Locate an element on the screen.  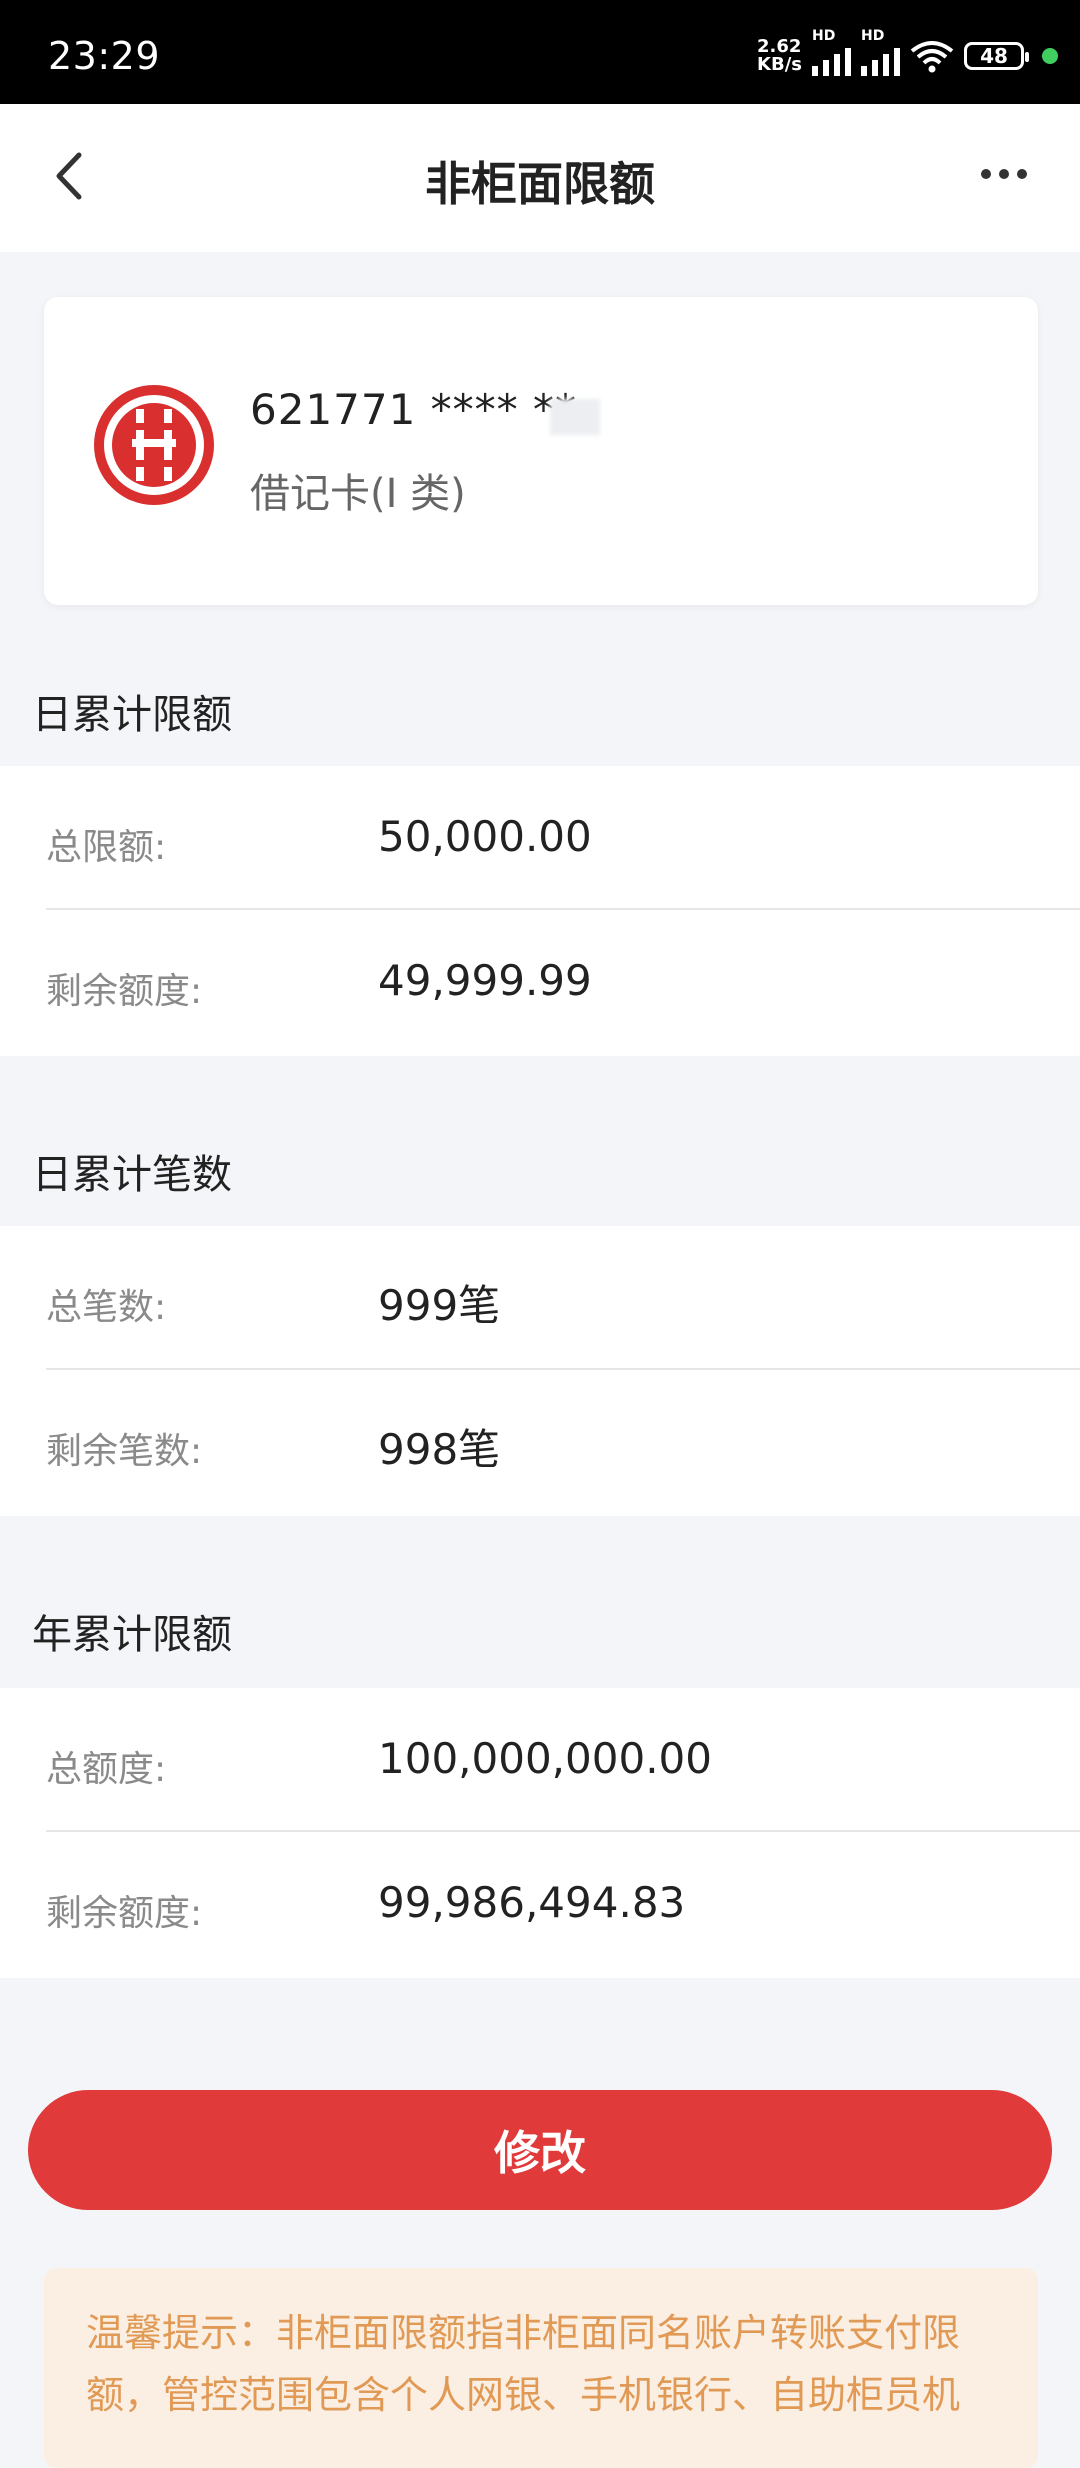
row-value: 999笔 is located at coordinates (439, 1305).